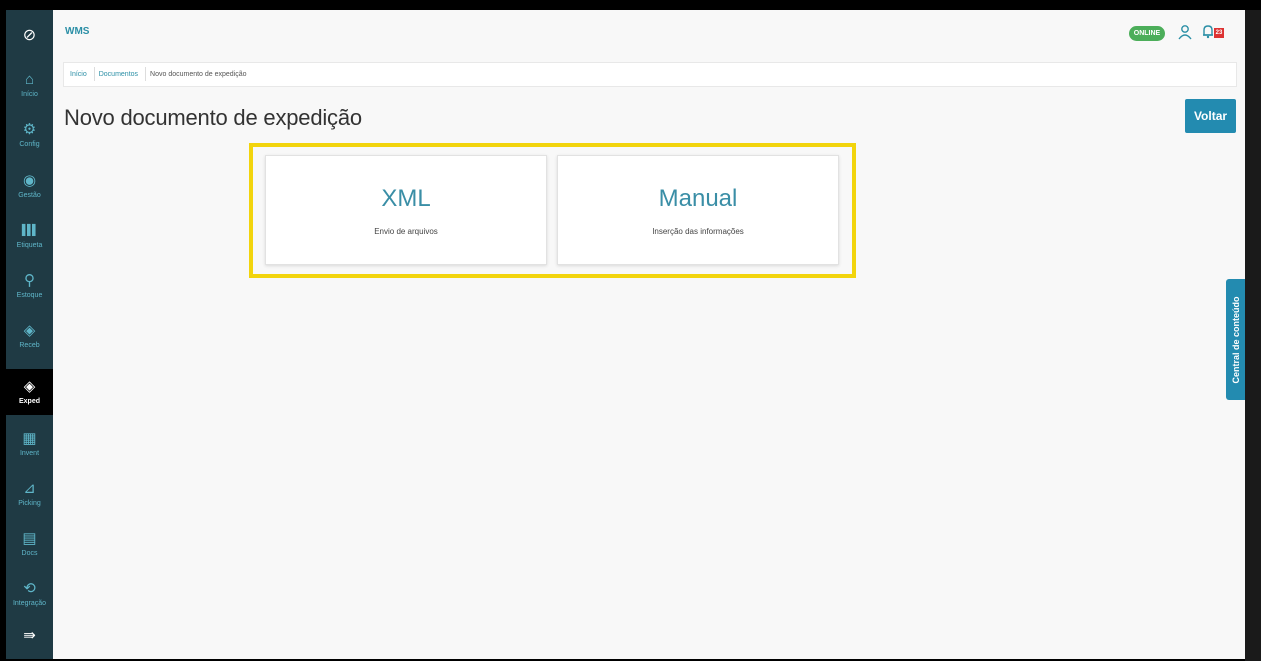 The width and height of the screenshot is (1261, 661). What do you see at coordinates (29, 94) in the screenshot?
I see `sidebar-item-label: Início` at bounding box center [29, 94].